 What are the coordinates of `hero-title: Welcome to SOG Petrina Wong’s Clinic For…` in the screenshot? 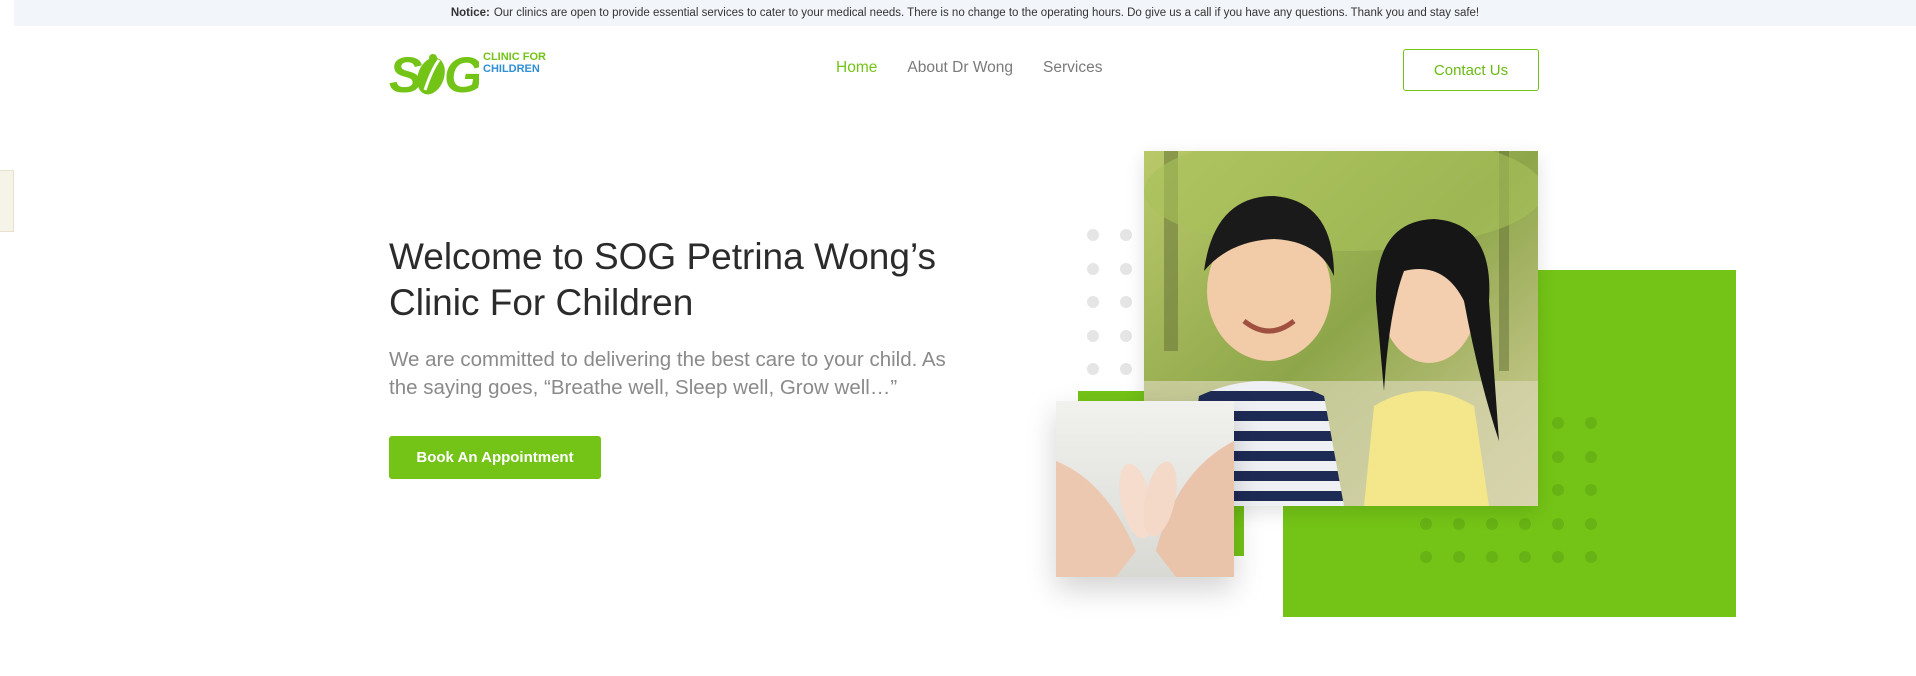 It's located at (663, 279).